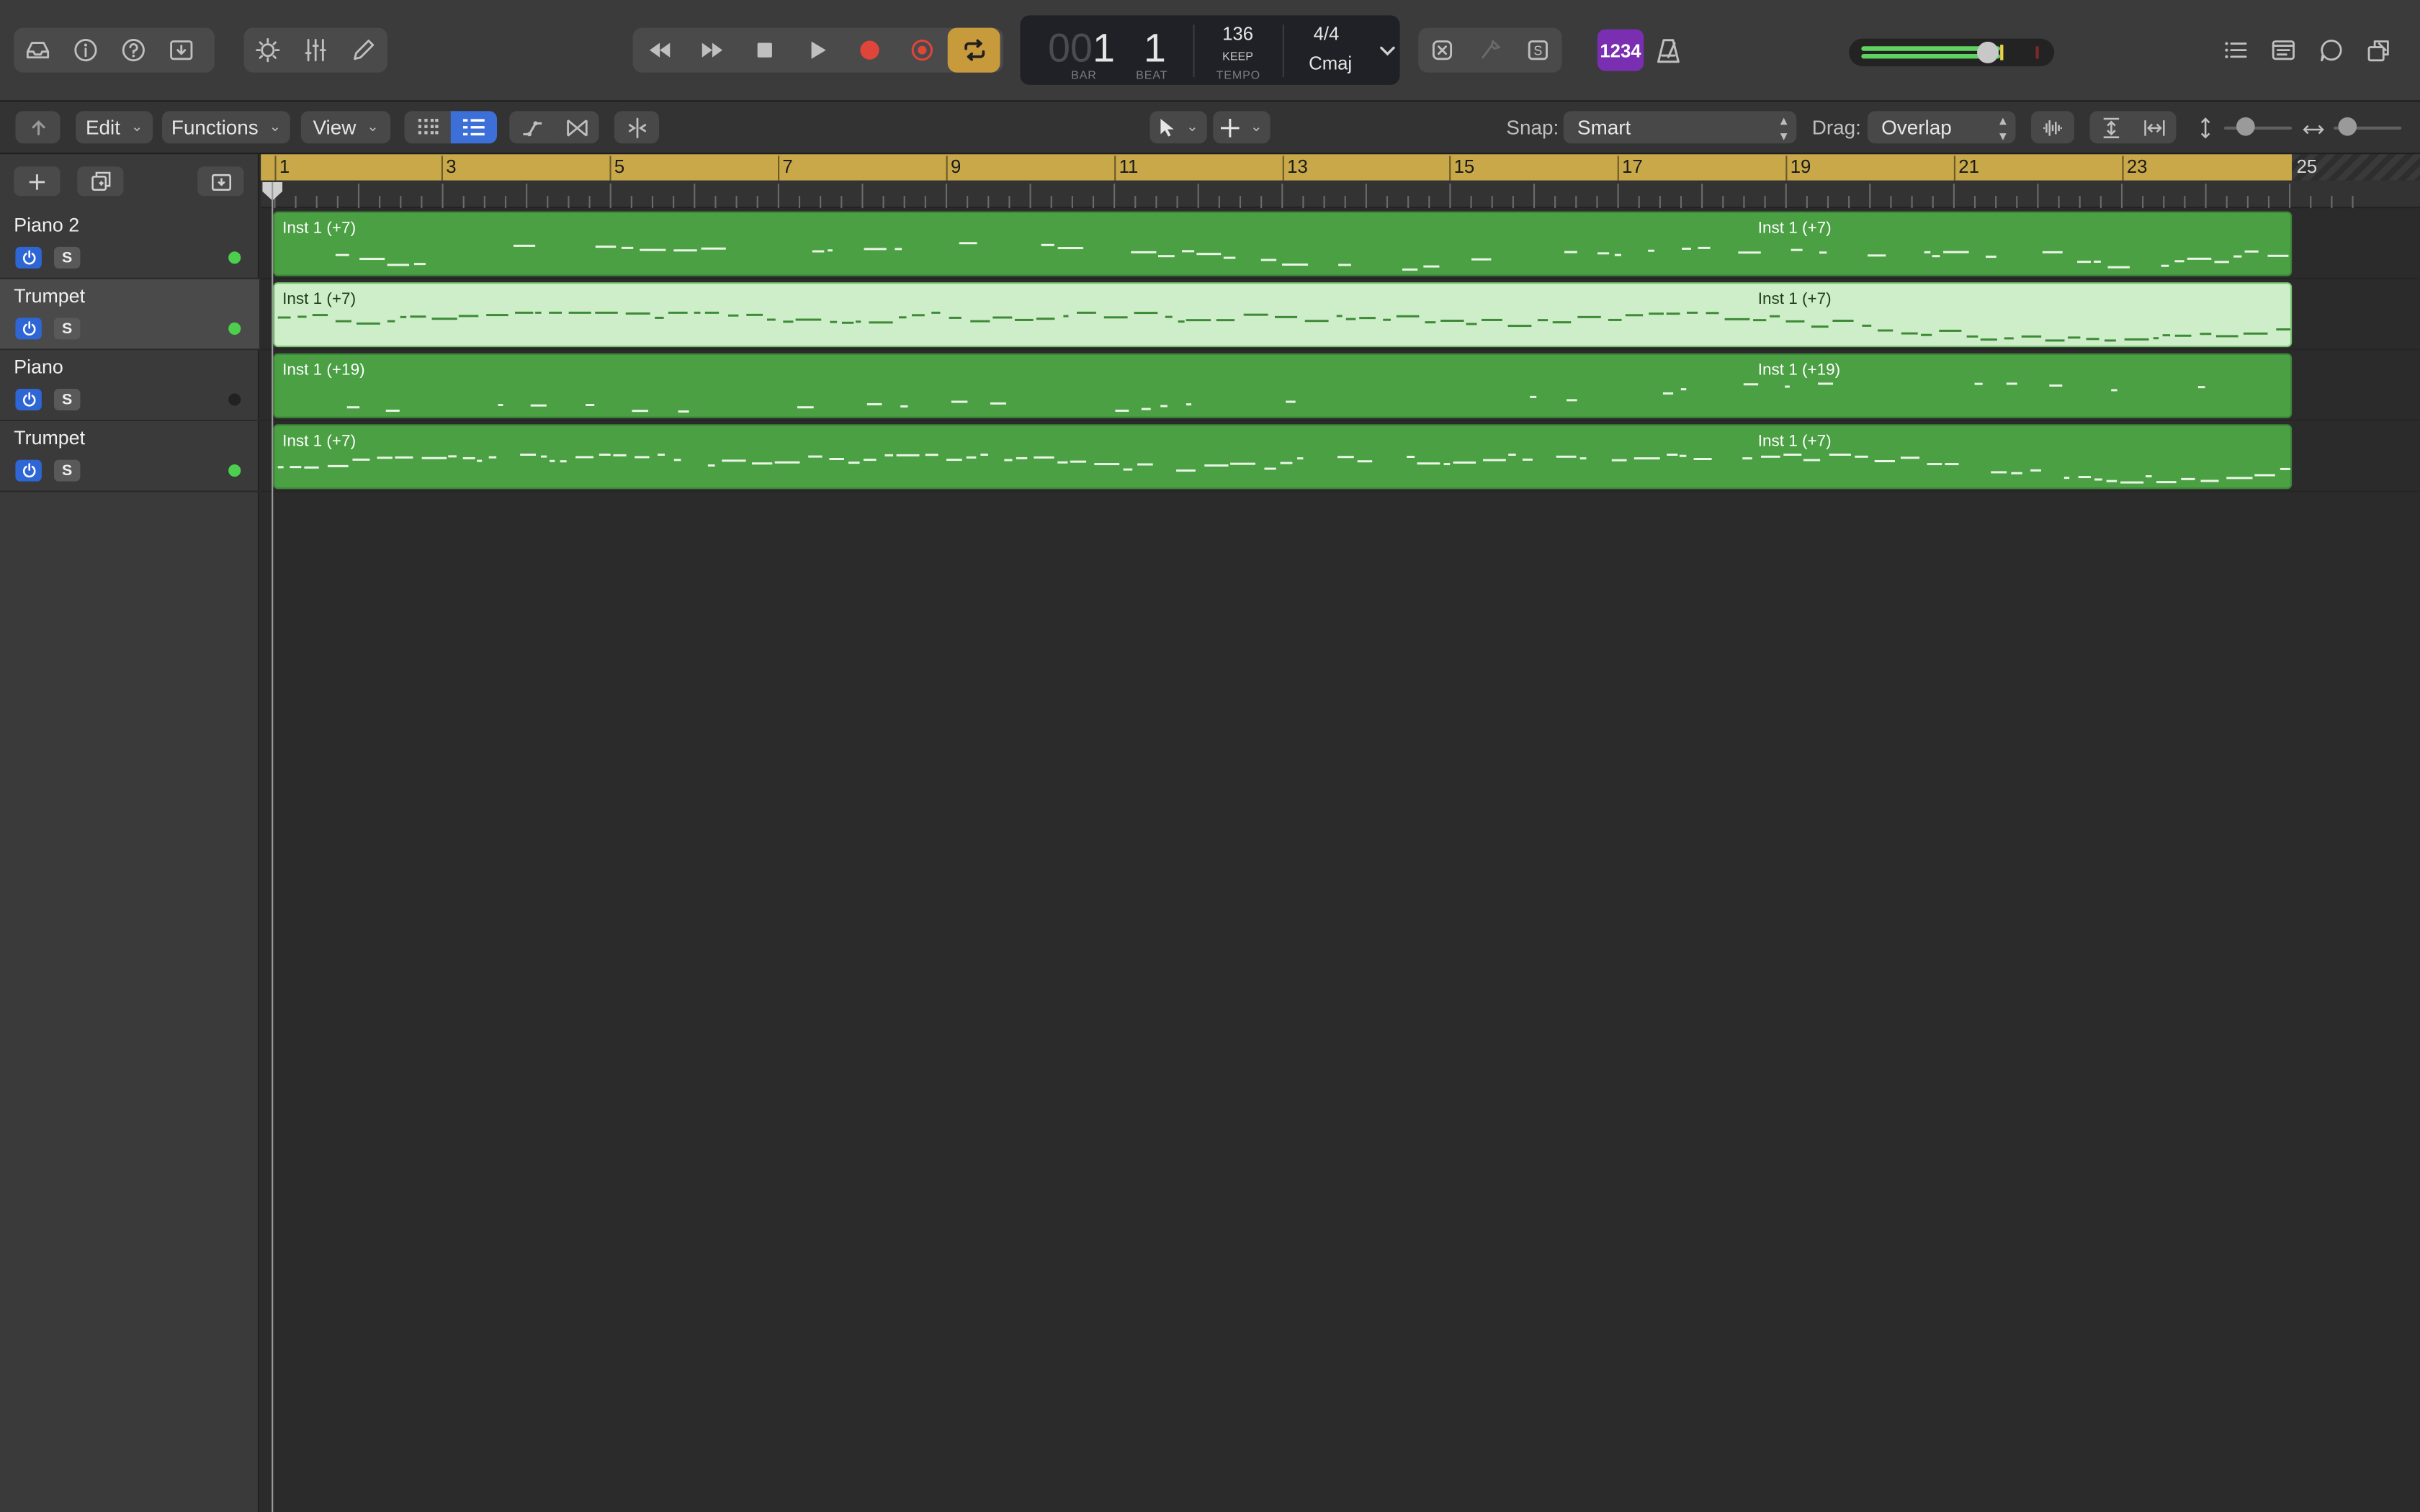 The width and height of the screenshot is (2420, 1512). I want to click on track-name: Piano, so click(38, 367).